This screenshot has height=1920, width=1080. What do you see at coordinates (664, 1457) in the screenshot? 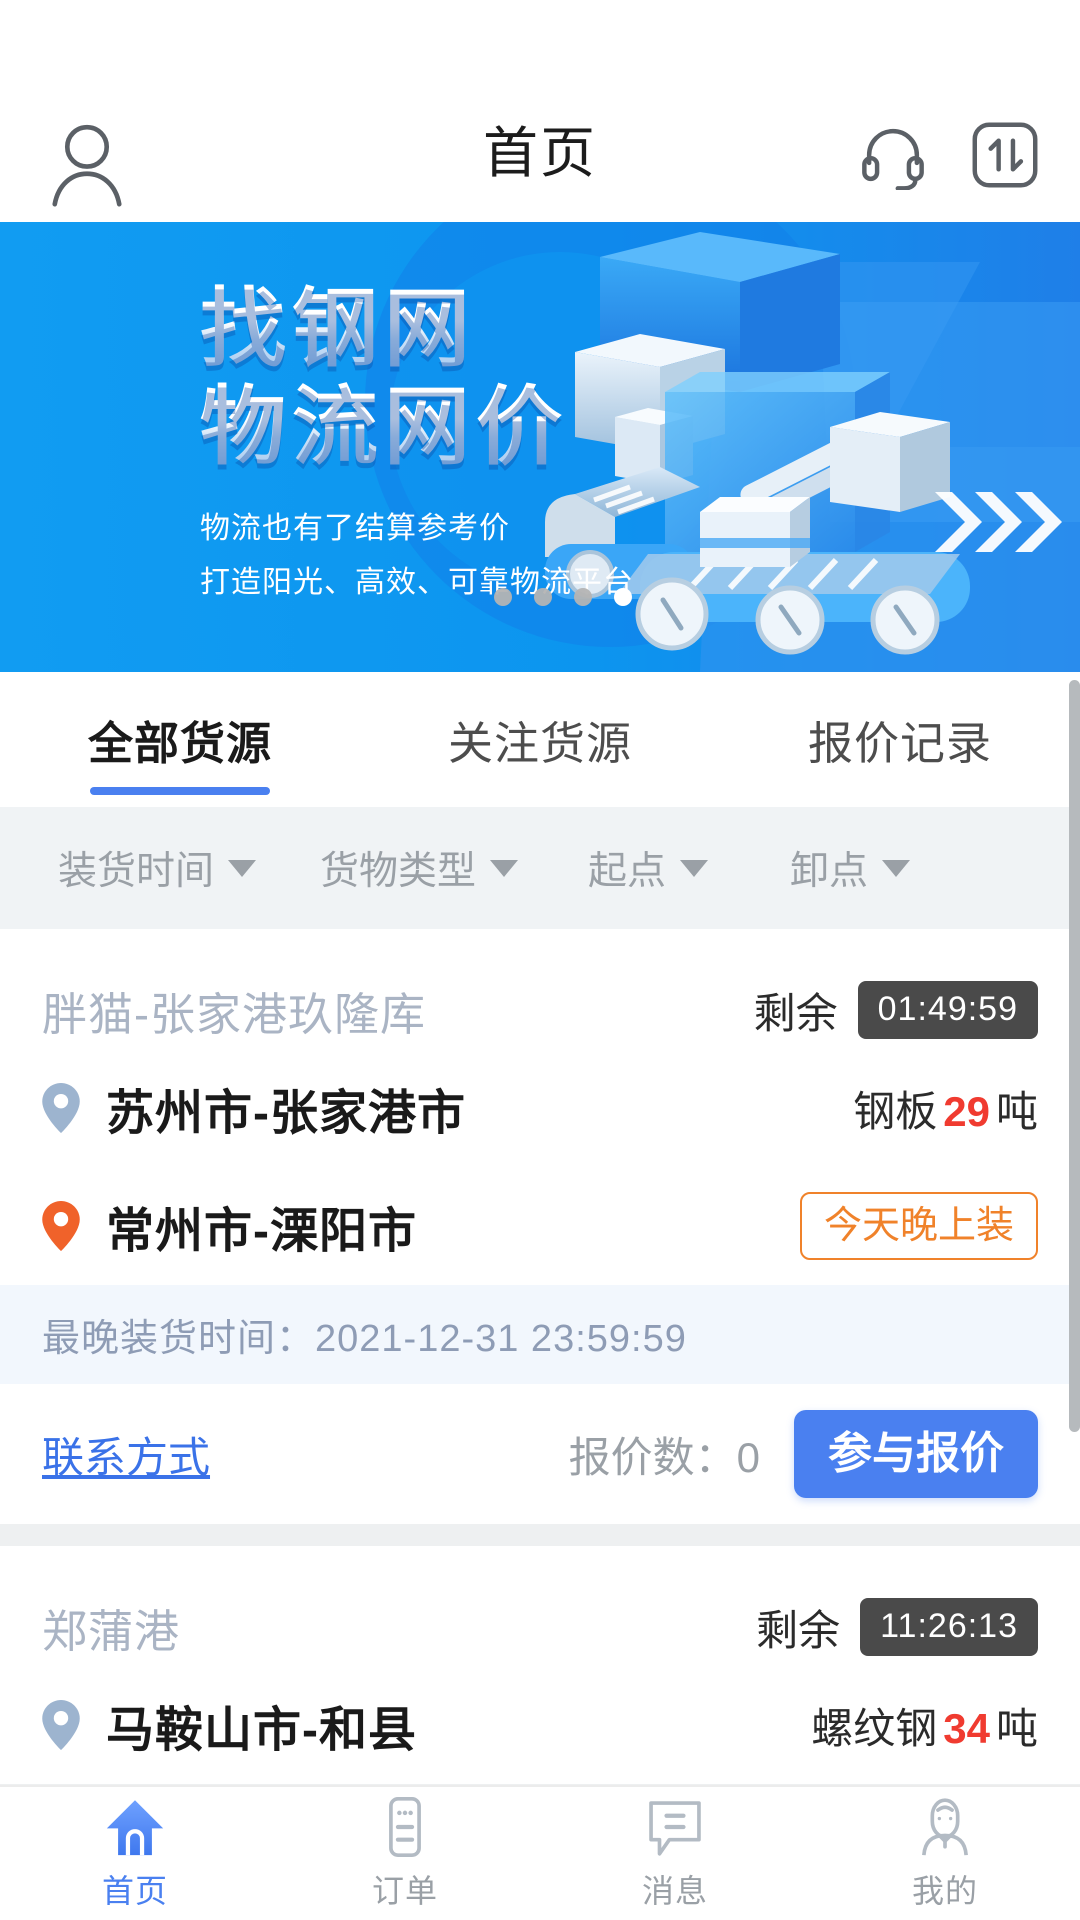
I see `quote-count: 报价数：0` at bounding box center [664, 1457].